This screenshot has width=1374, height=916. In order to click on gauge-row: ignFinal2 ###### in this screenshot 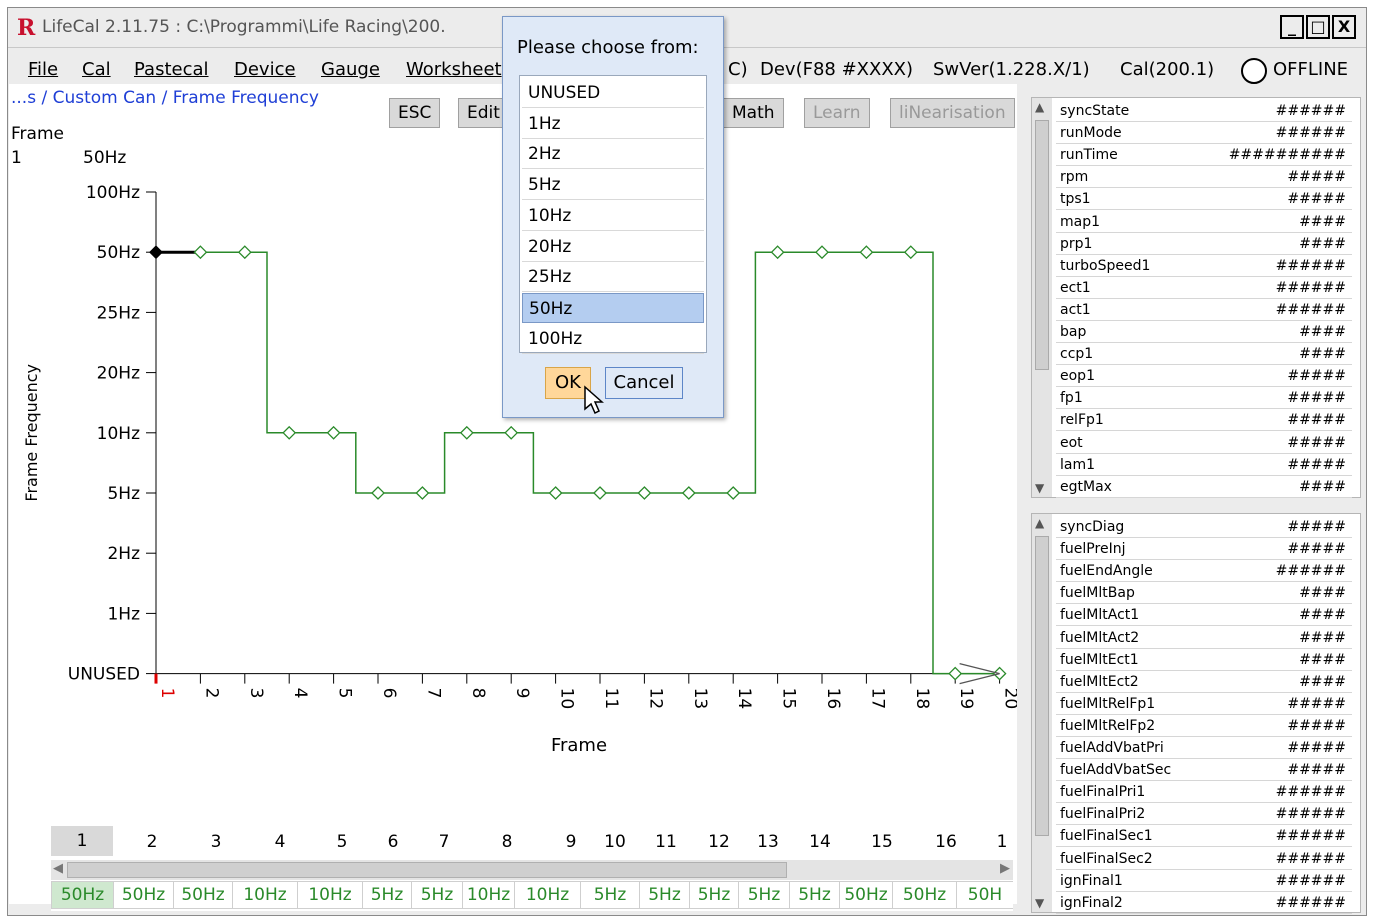, I will do `click(1204, 903)`.